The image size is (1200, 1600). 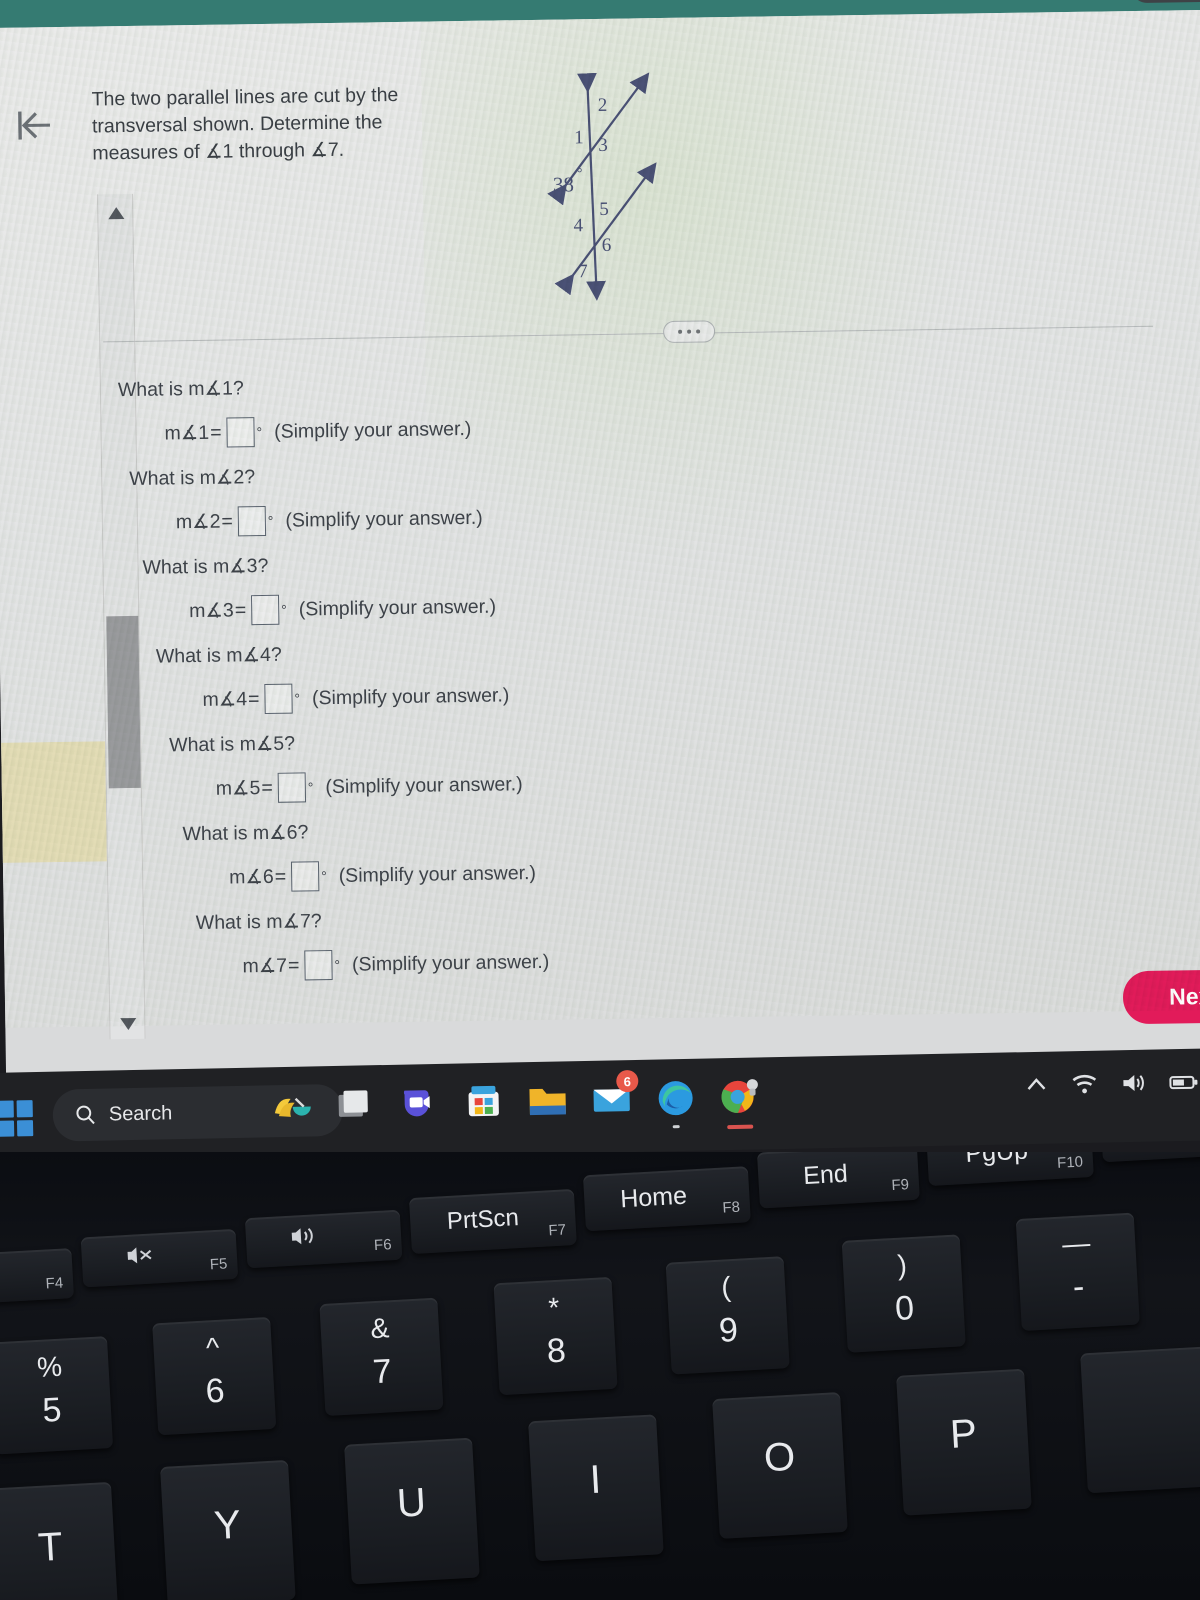 I want to click on key-shift-label: (, so click(x=726, y=1287).